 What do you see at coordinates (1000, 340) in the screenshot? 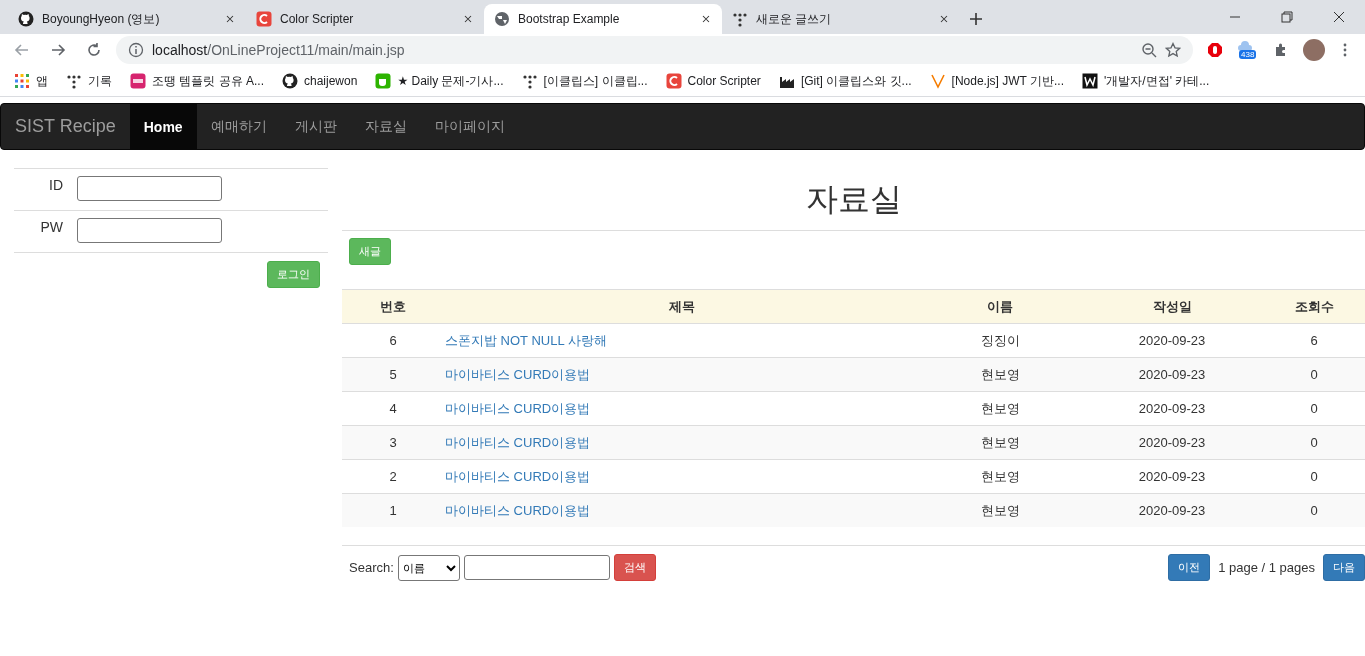
I see `table-cell: 징징이` at bounding box center [1000, 340].